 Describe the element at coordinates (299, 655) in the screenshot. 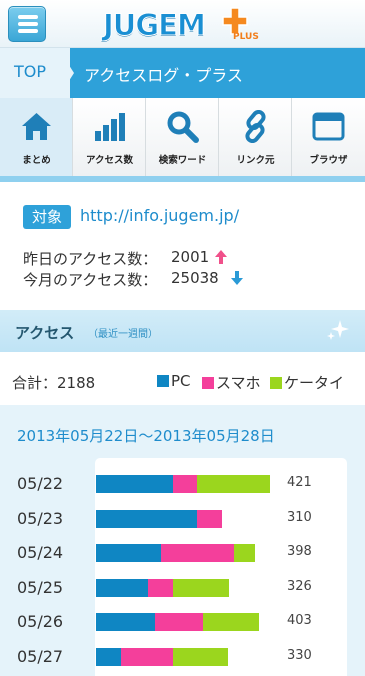

I see `chart-value-label: 330` at that location.